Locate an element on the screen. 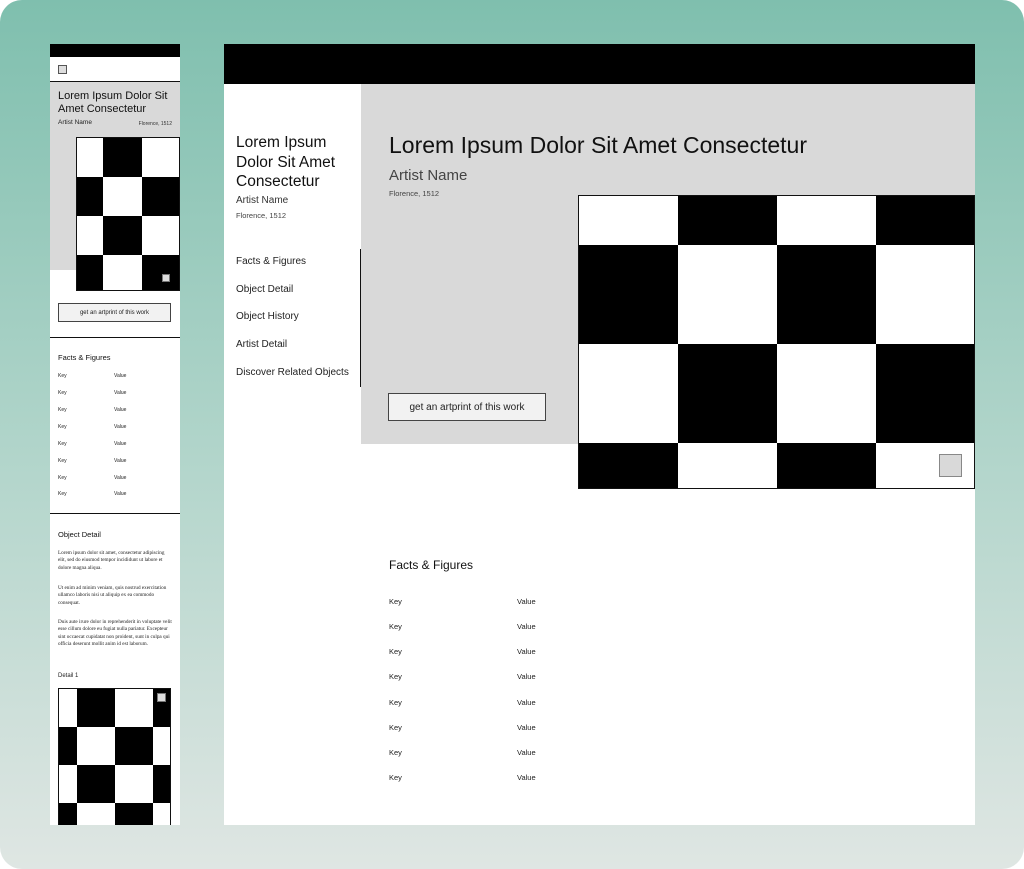  desktop-top-bar is located at coordinates (599, 64).